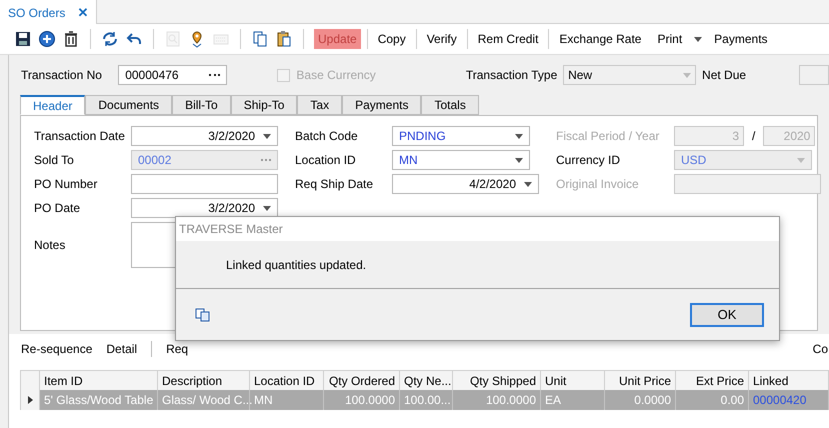 The height and width of the screenshot is (428, 829). Describe the element at coordinates (54, 160) in the screenshot. I see `field-label: Sold To` at that location.